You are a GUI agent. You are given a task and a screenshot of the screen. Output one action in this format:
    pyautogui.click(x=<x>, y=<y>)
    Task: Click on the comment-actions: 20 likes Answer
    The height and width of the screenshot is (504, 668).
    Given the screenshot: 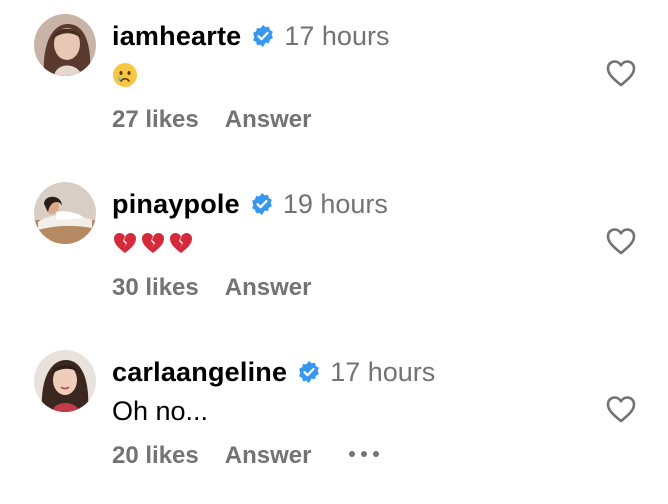 What is the action you would take?
    pyautogui.click(x=246, y=456)
    